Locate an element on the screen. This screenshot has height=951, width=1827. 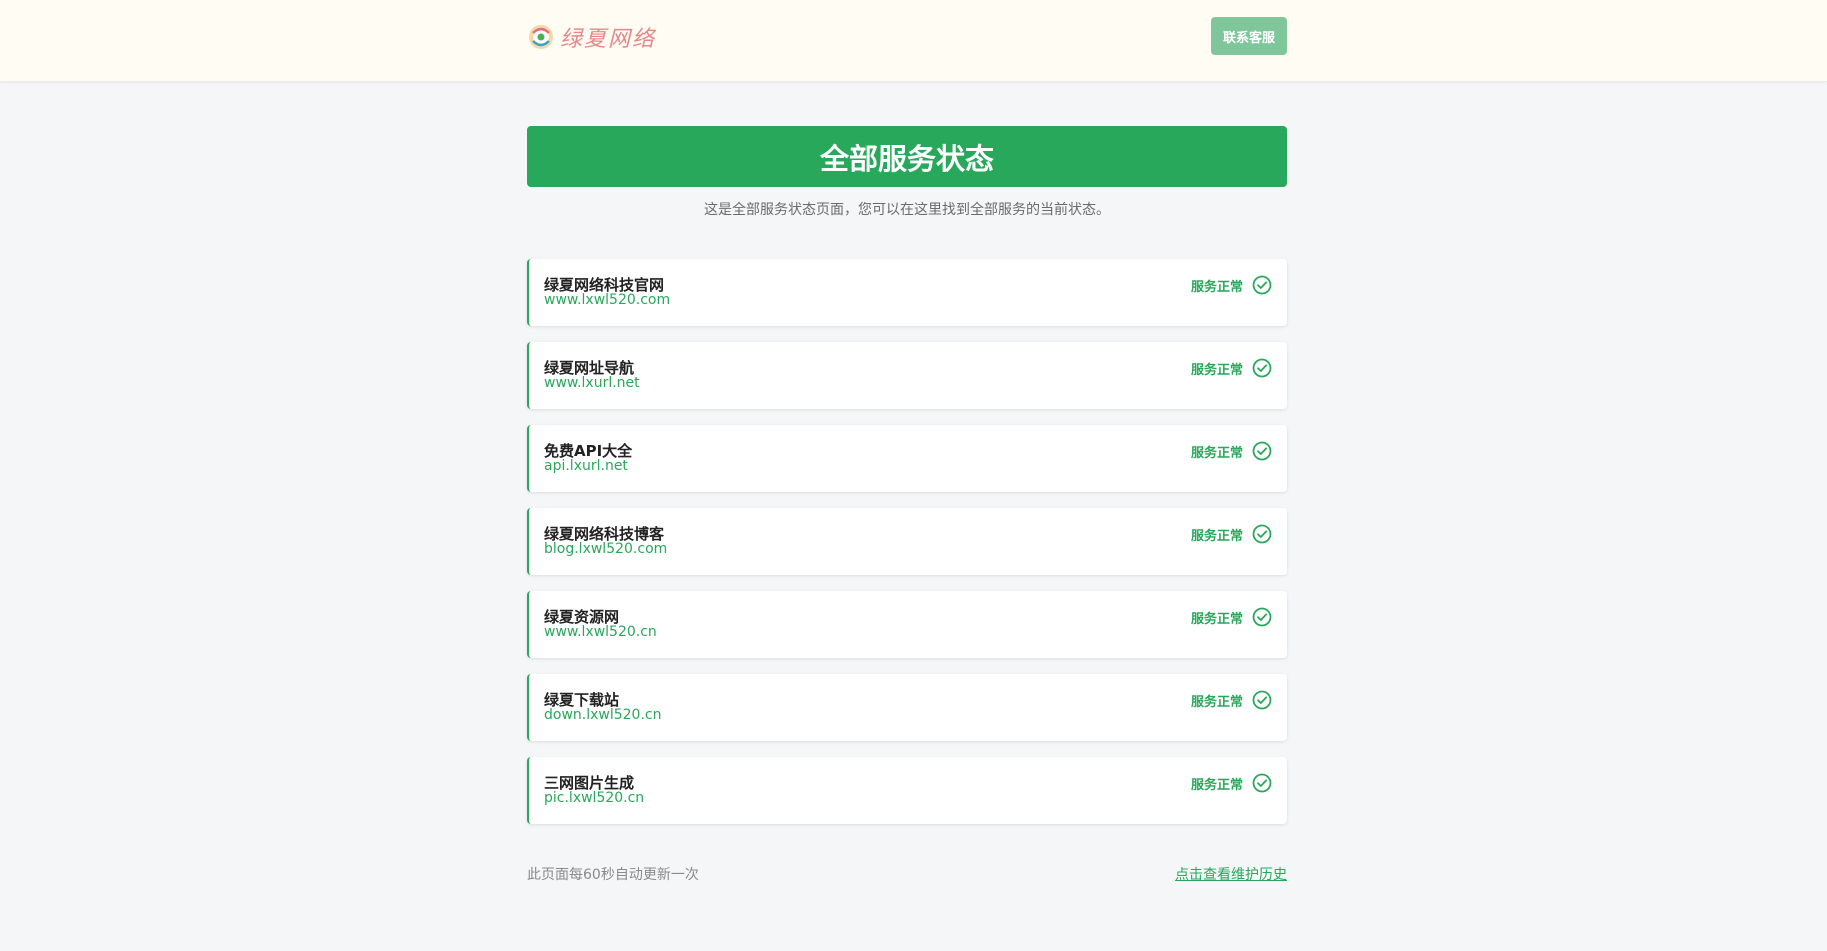
maintenance-history-link: 点击查看维护历史 is located at coordinates (1231, 874).